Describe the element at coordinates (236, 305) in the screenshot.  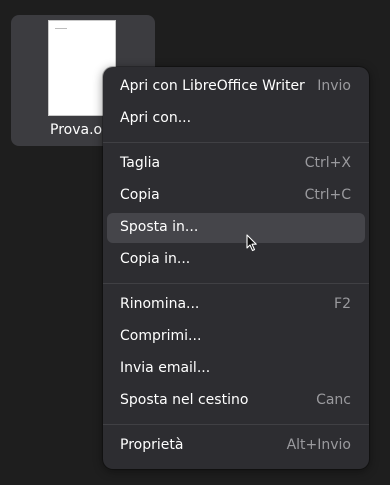
I see `menu-item-rename: Rinomina... F2` at that location.